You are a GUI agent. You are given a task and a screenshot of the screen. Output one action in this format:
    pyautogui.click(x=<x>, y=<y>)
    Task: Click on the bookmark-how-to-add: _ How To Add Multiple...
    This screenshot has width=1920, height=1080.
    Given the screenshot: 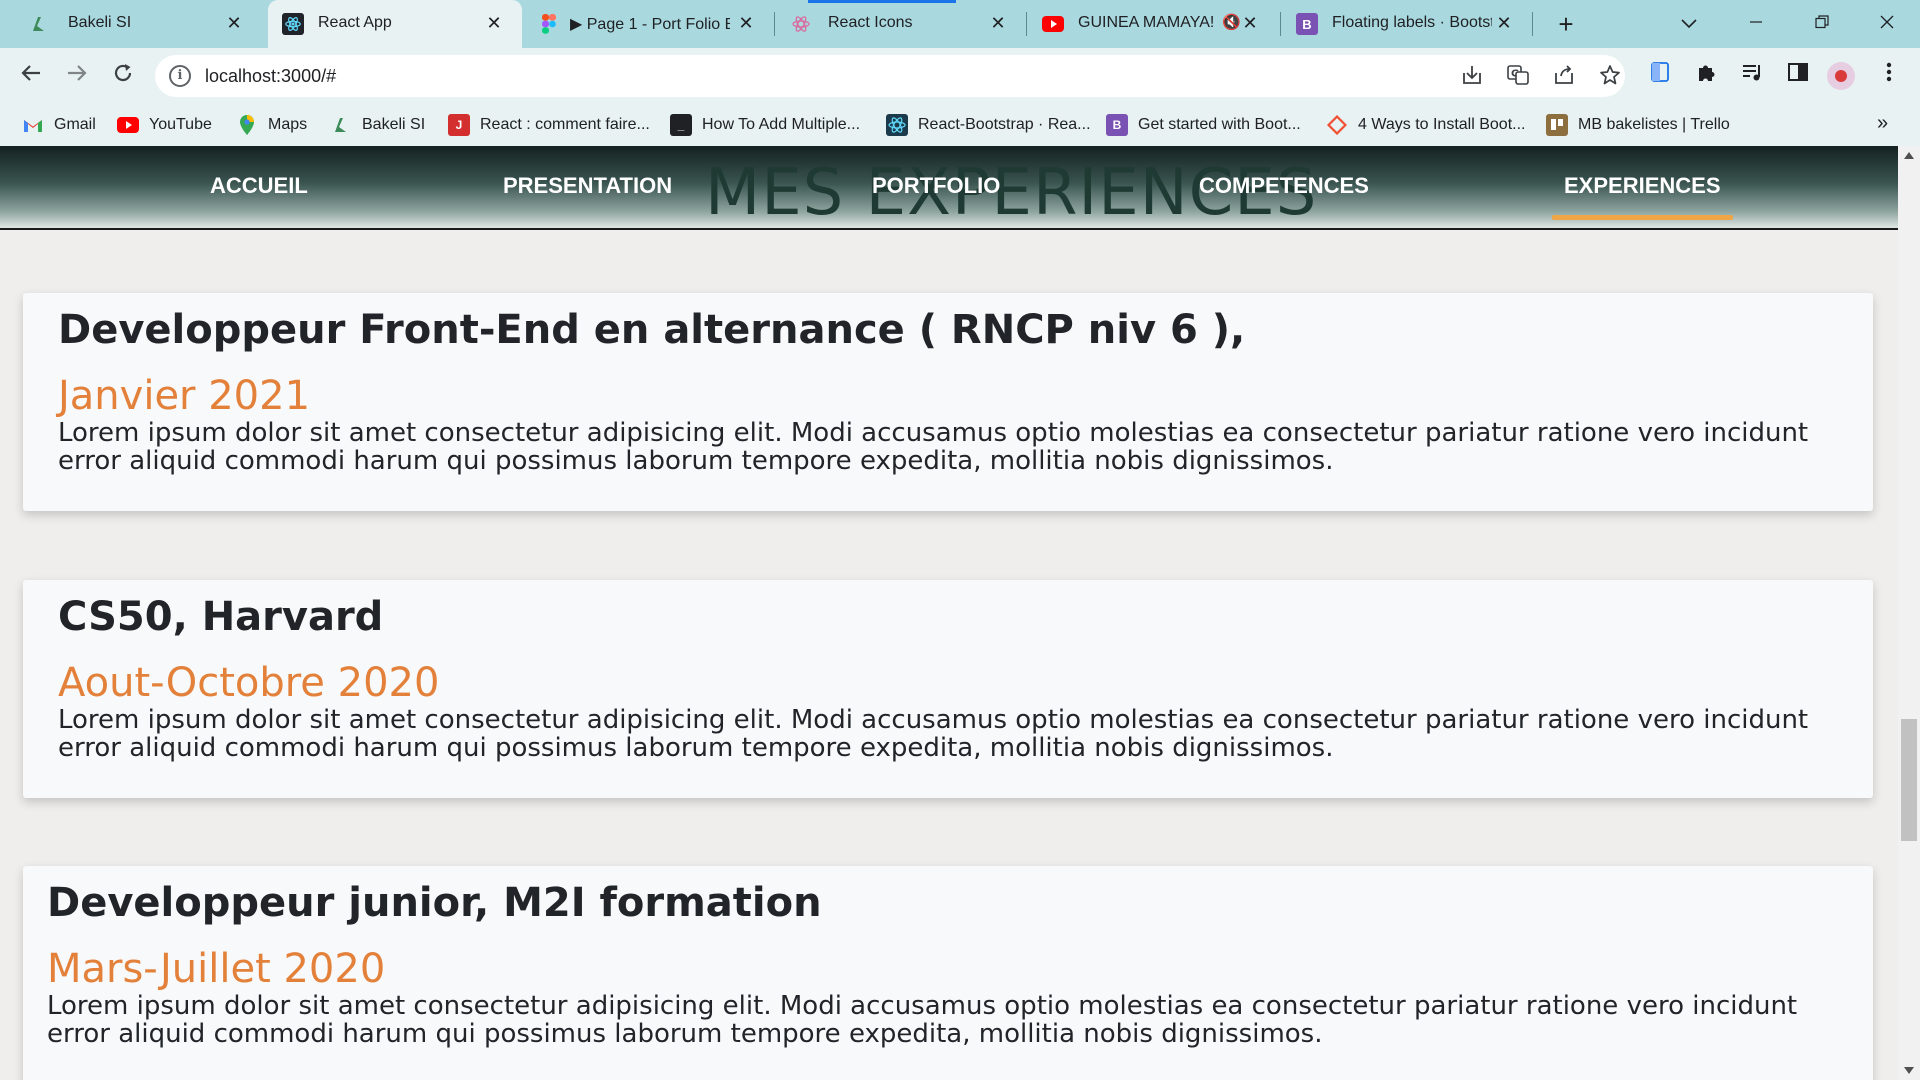 What is the action you would take?
    pyautogui.click(x=765, y=125)
    